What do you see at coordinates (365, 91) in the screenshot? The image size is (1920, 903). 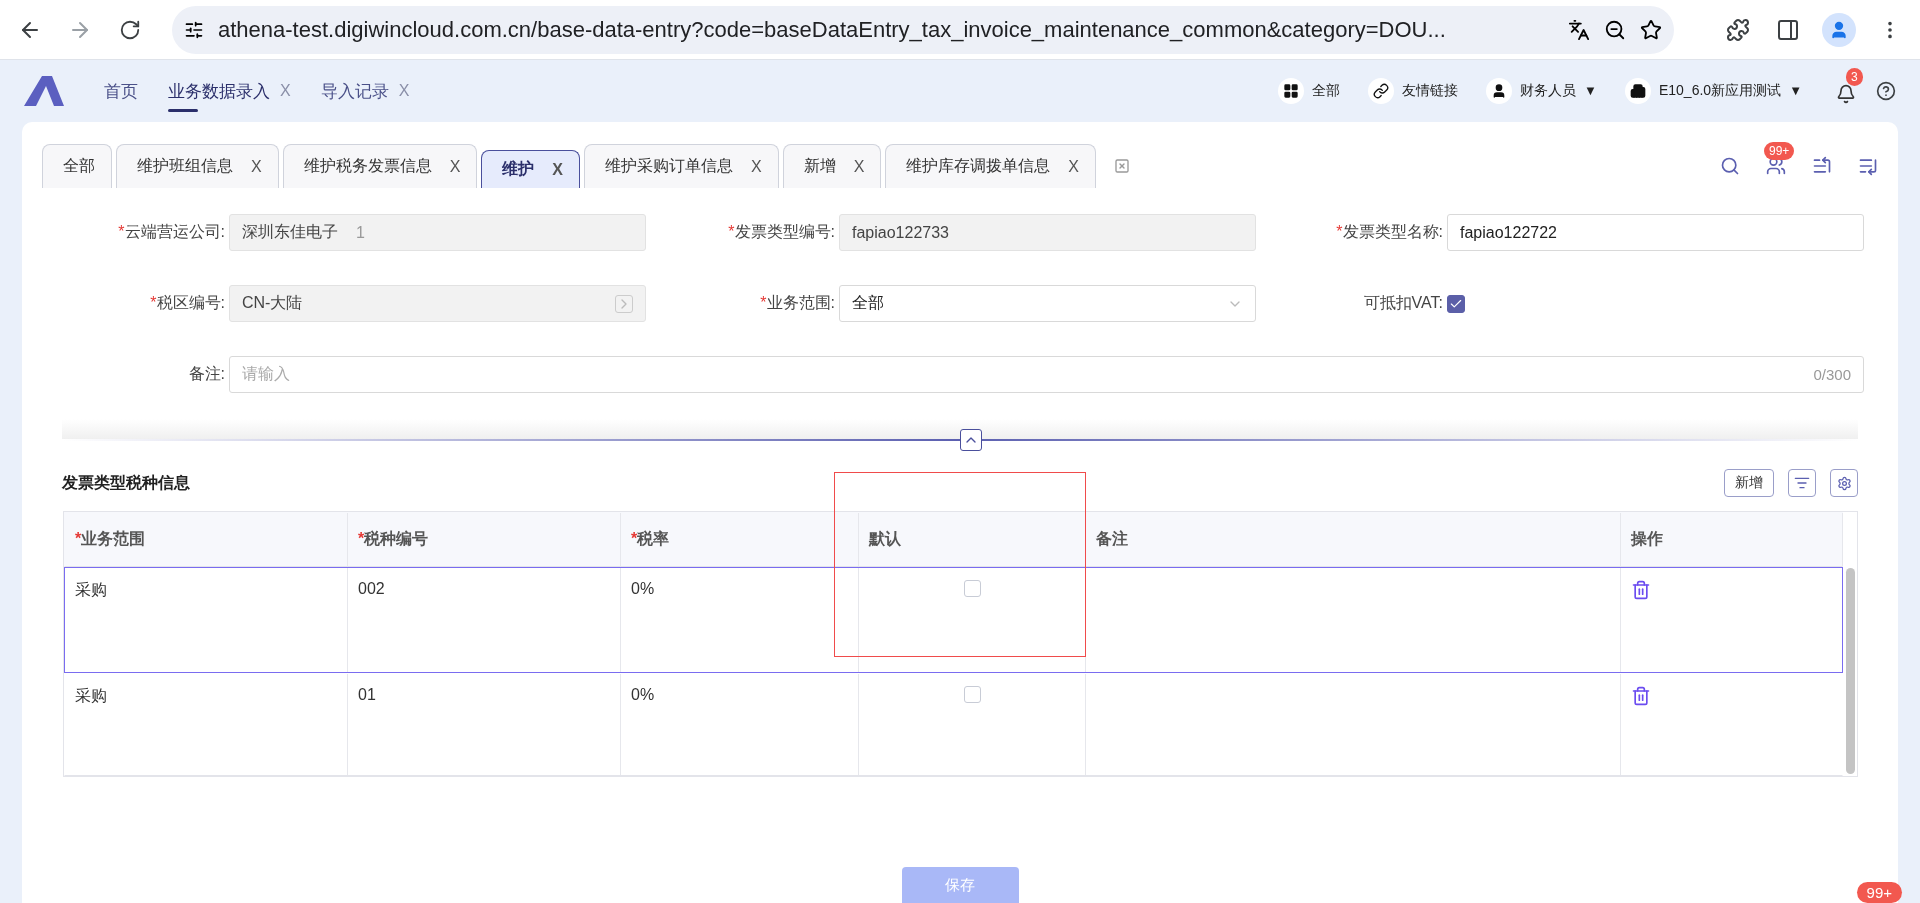 I see `nav-tab: 导入记录 X` at bounding box center [365, 91].